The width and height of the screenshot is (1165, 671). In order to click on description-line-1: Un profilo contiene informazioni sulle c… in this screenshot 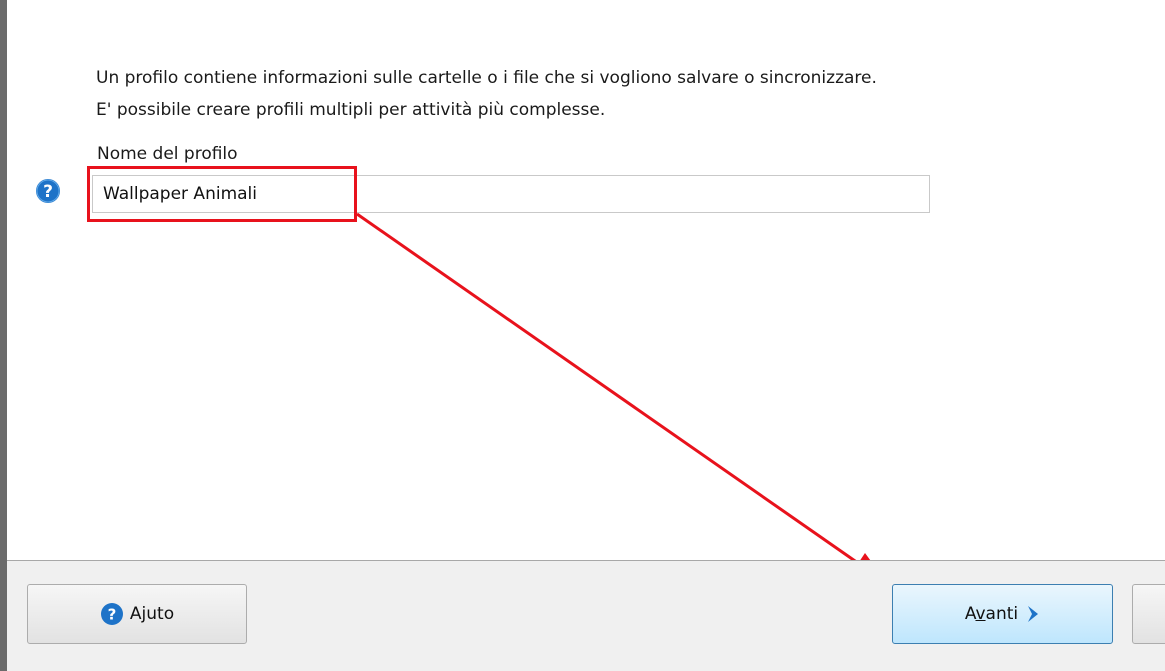, I will do `click(486, 78)`.